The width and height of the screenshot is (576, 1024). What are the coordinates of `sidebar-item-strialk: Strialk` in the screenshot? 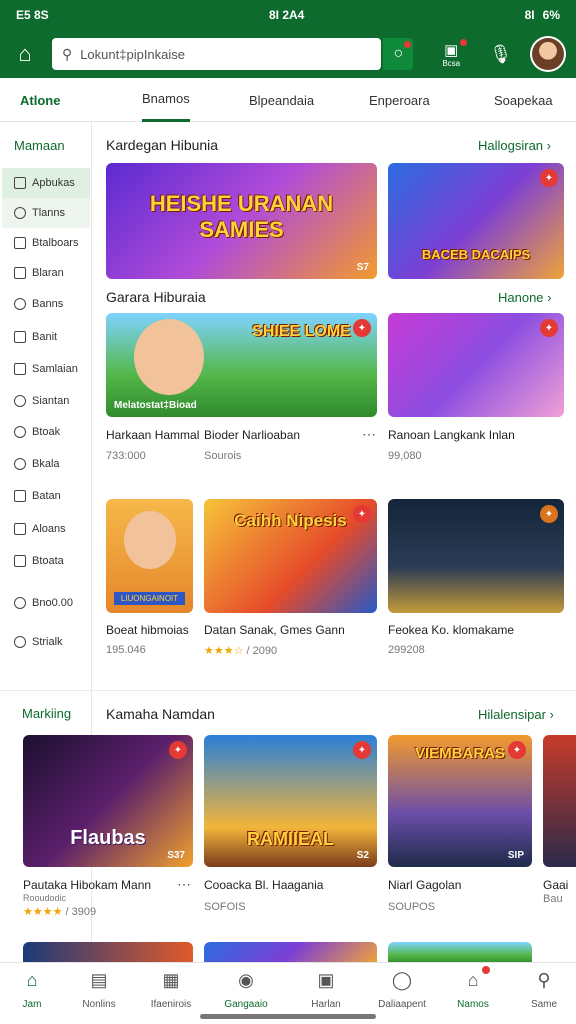 It's located at (46, 642).